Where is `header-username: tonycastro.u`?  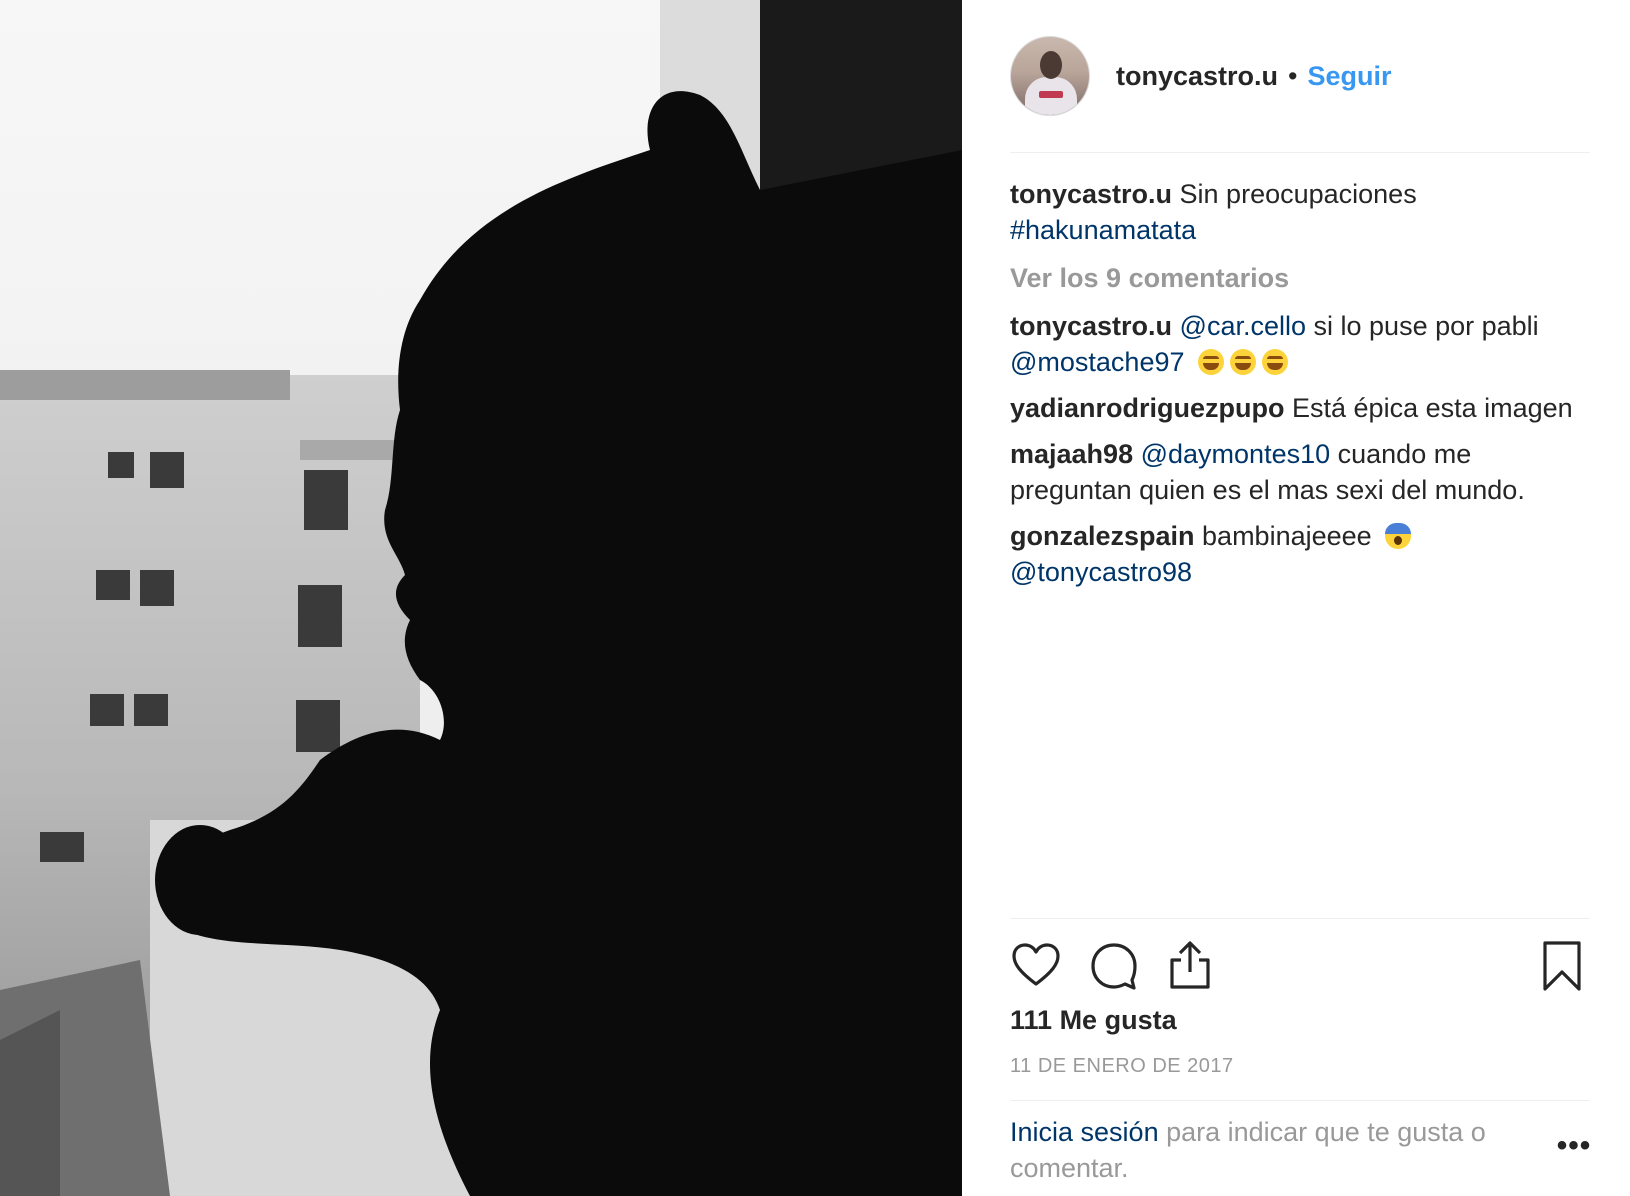
header-username: tonycastro.u is located at coordinates (1197, 76).